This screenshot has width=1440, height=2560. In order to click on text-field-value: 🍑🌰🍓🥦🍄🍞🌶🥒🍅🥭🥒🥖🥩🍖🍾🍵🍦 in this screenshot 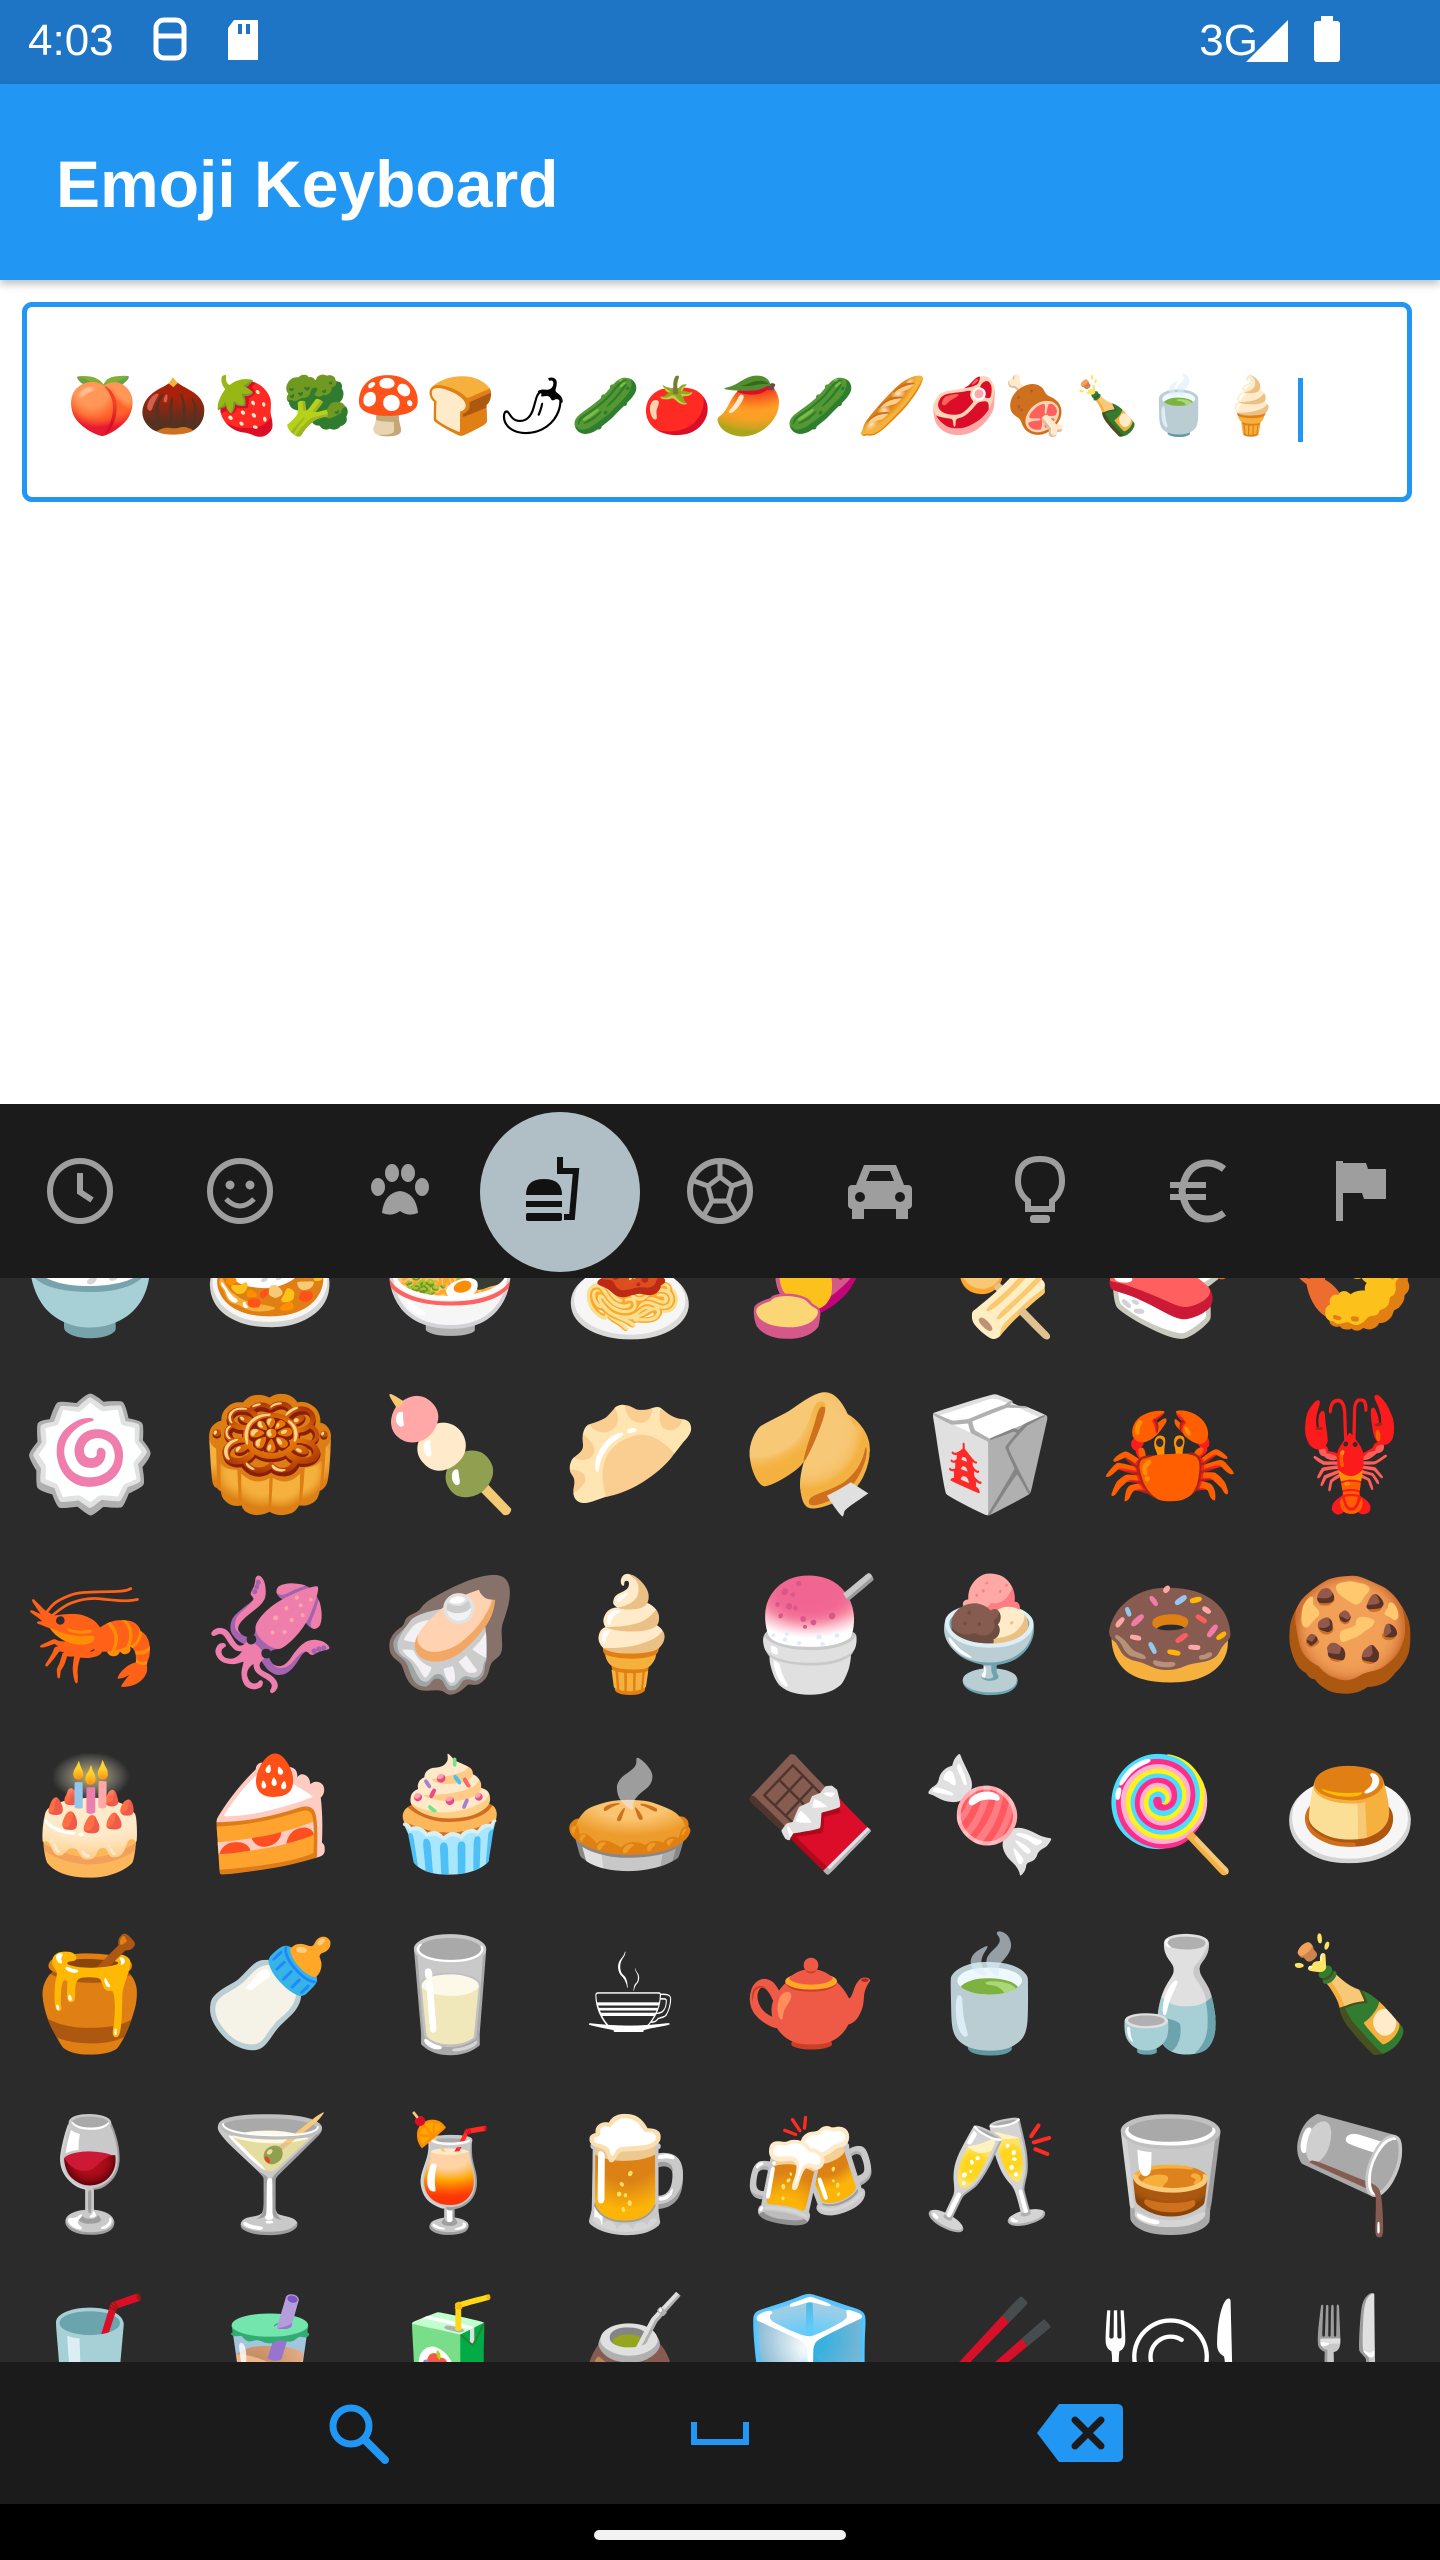, I will do `click(677, 406)`.